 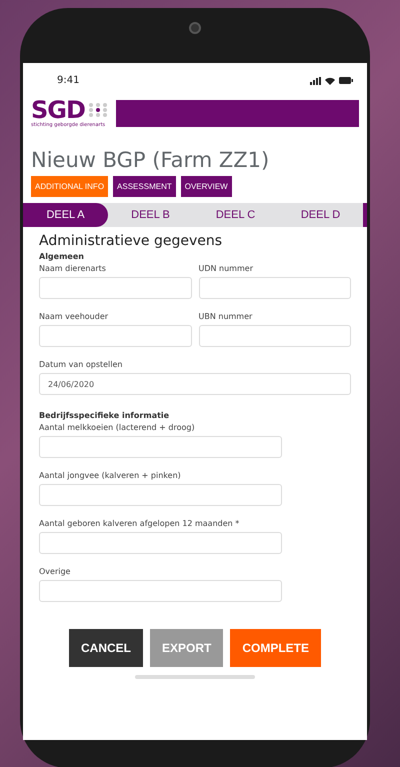 I want to click on tab: DEEL D, so click(x=320, y=215).